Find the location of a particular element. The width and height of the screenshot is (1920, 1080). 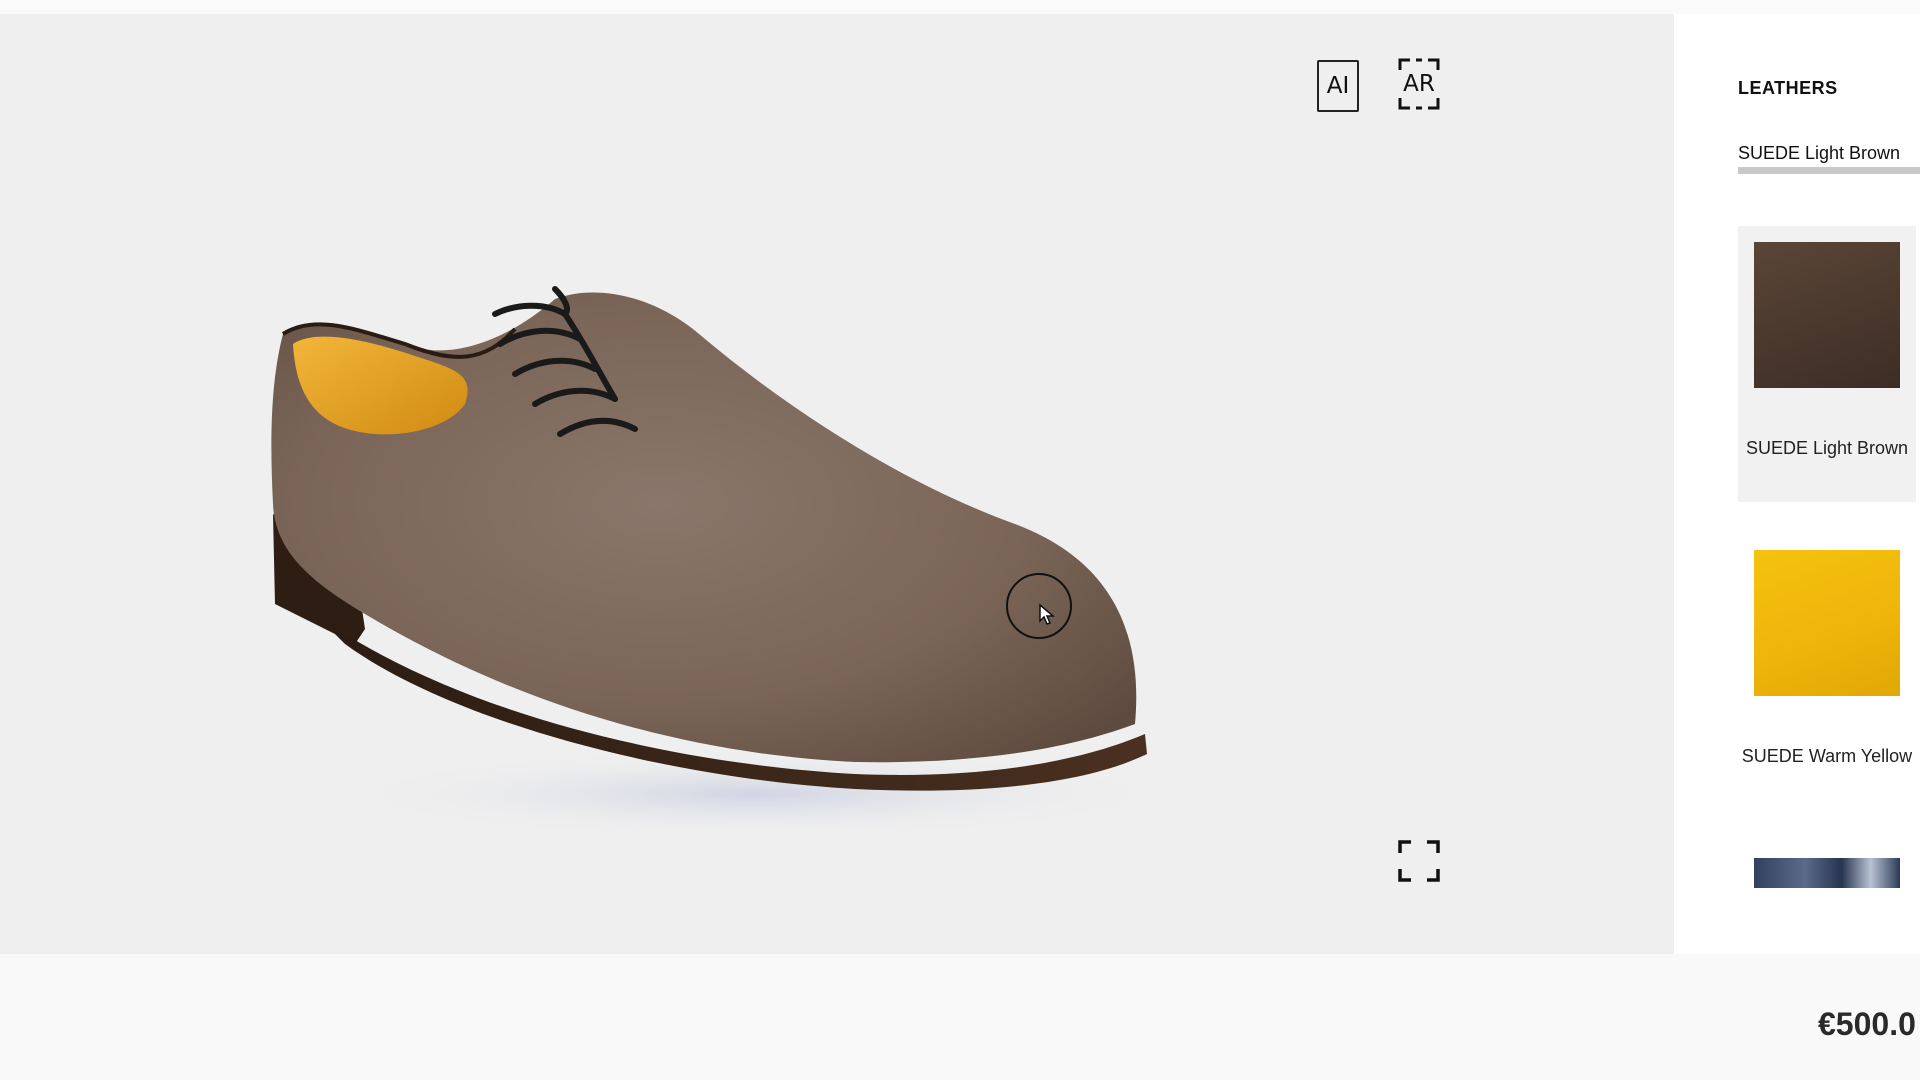

ar-button: AR is located at coordinates (1419, 84).